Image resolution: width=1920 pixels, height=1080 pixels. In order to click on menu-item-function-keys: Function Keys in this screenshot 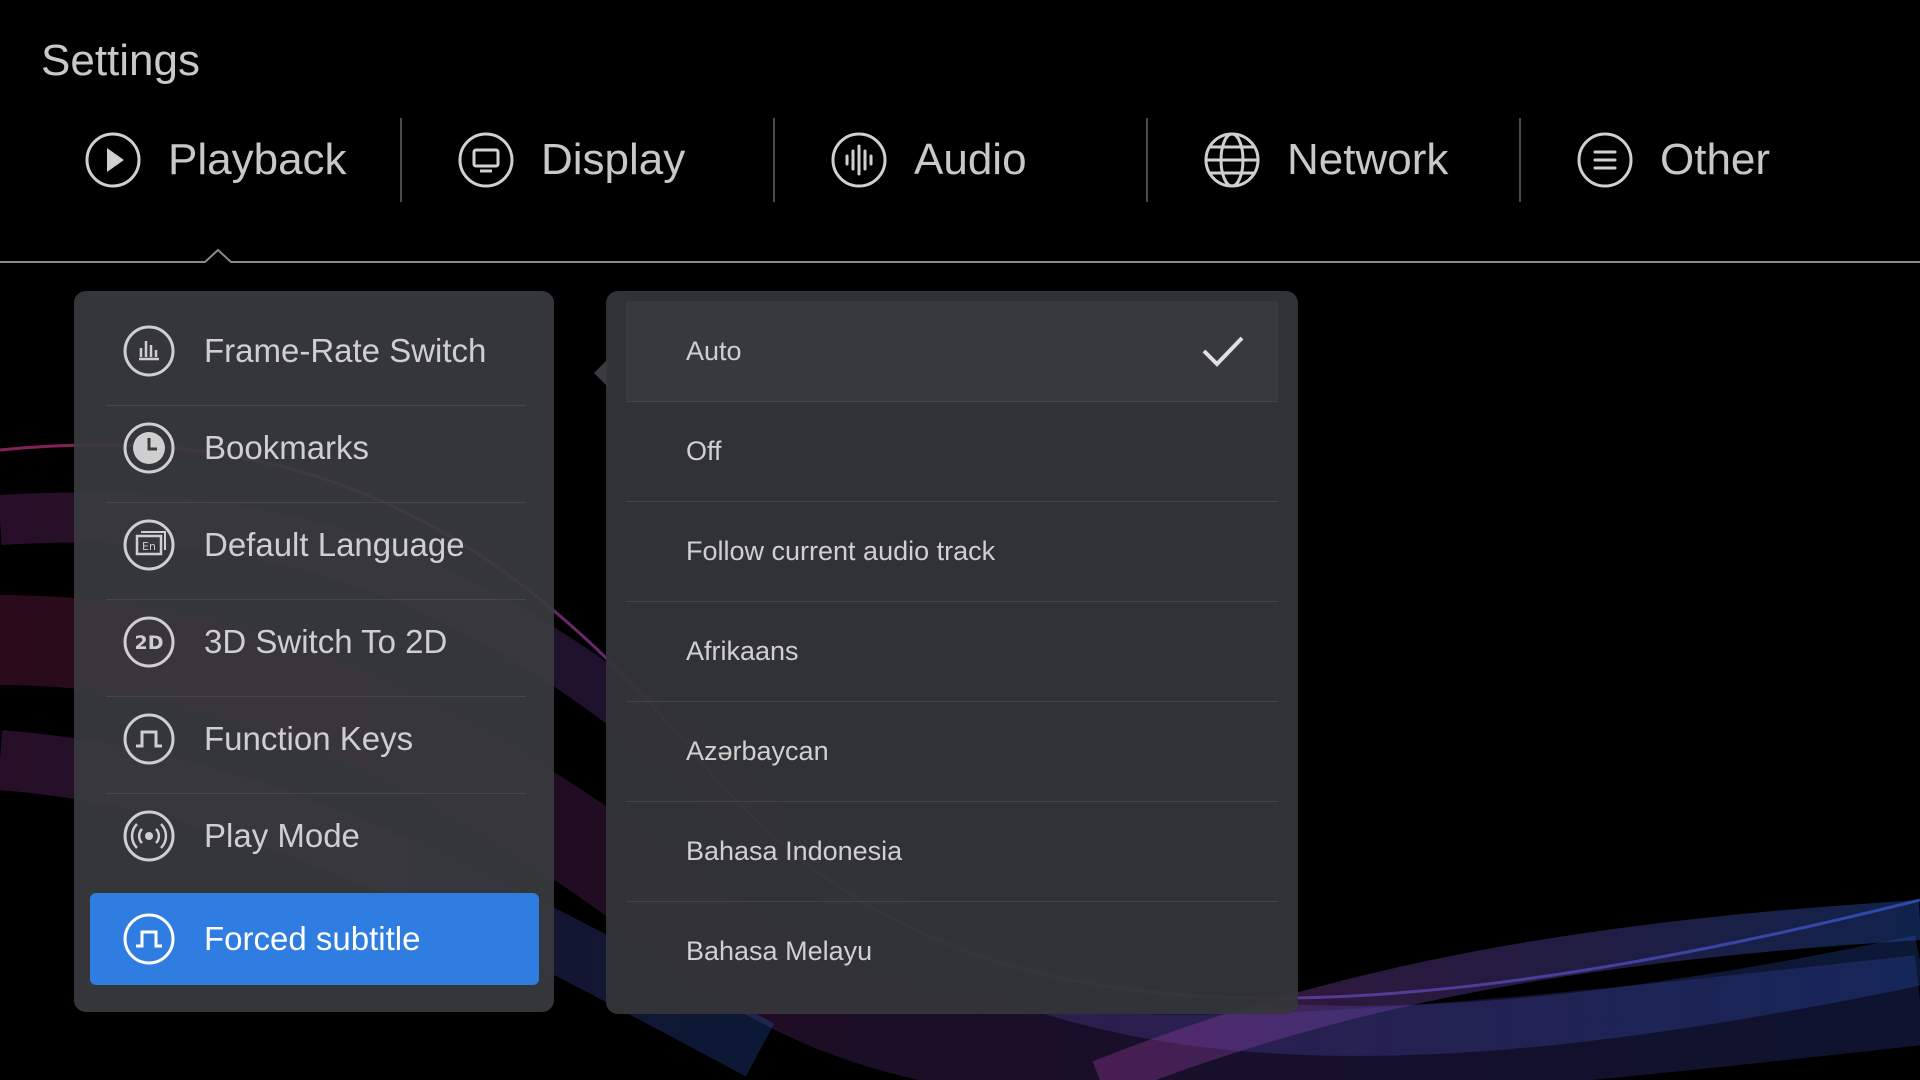, I will do `click(314, 739)`.